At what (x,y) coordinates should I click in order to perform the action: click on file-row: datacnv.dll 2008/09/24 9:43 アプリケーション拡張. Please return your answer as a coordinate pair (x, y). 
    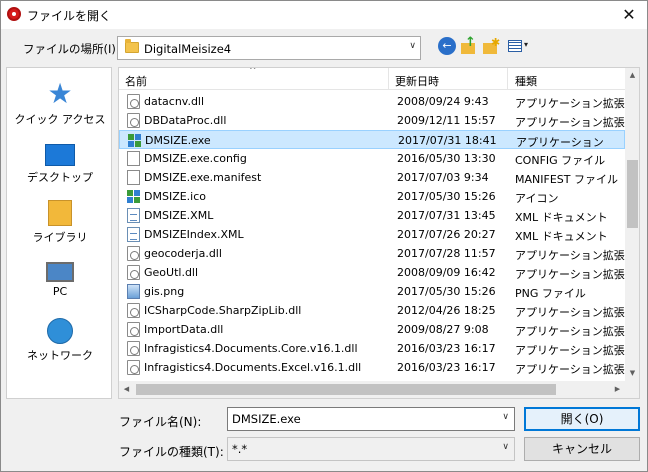
    Looking at the image, I should click on (372, 101).